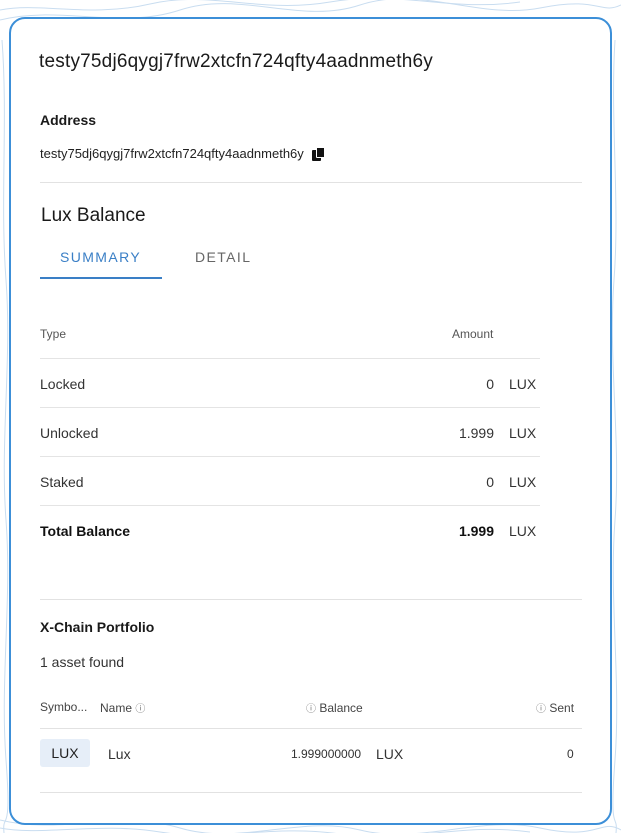 The image size is (621, 833). Describe the element at coordinates (63, 384) in the screenshot. I see `balance-row-type: Locked` at that location.